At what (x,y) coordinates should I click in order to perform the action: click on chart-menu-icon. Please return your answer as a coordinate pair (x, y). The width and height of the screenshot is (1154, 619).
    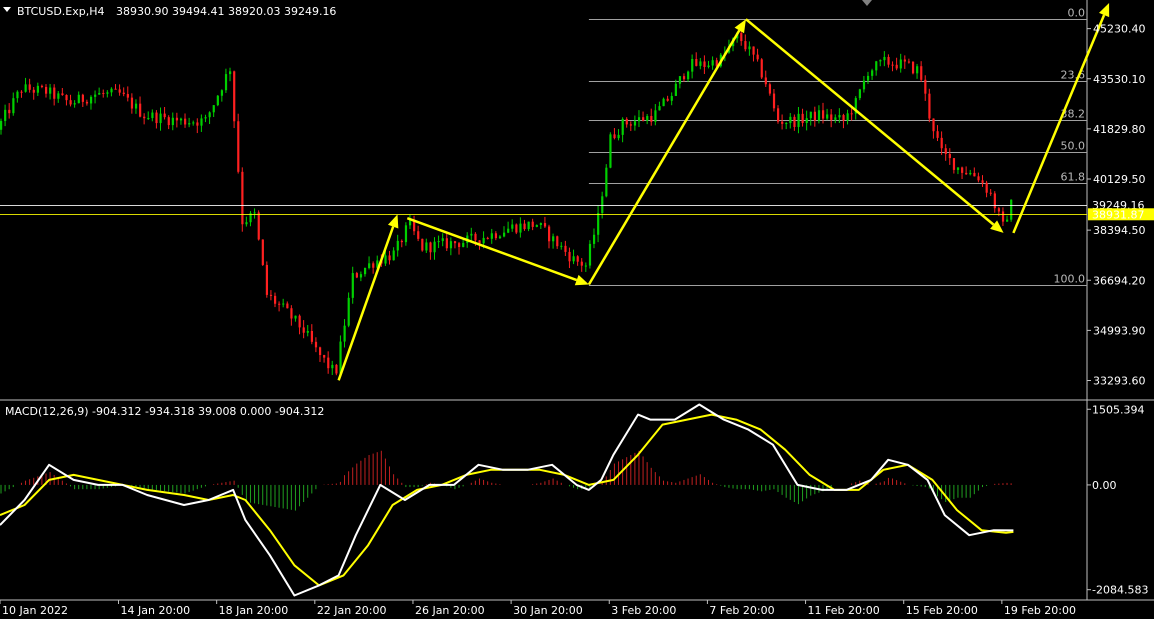
    Looking at the image, I should click on (7, 9).